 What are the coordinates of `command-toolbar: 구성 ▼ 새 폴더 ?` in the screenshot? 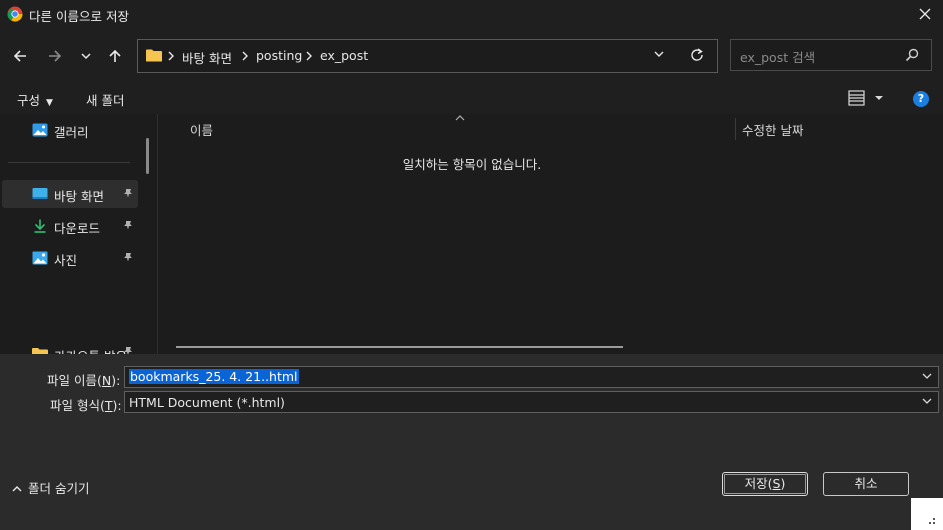 It's located at (471, 99).